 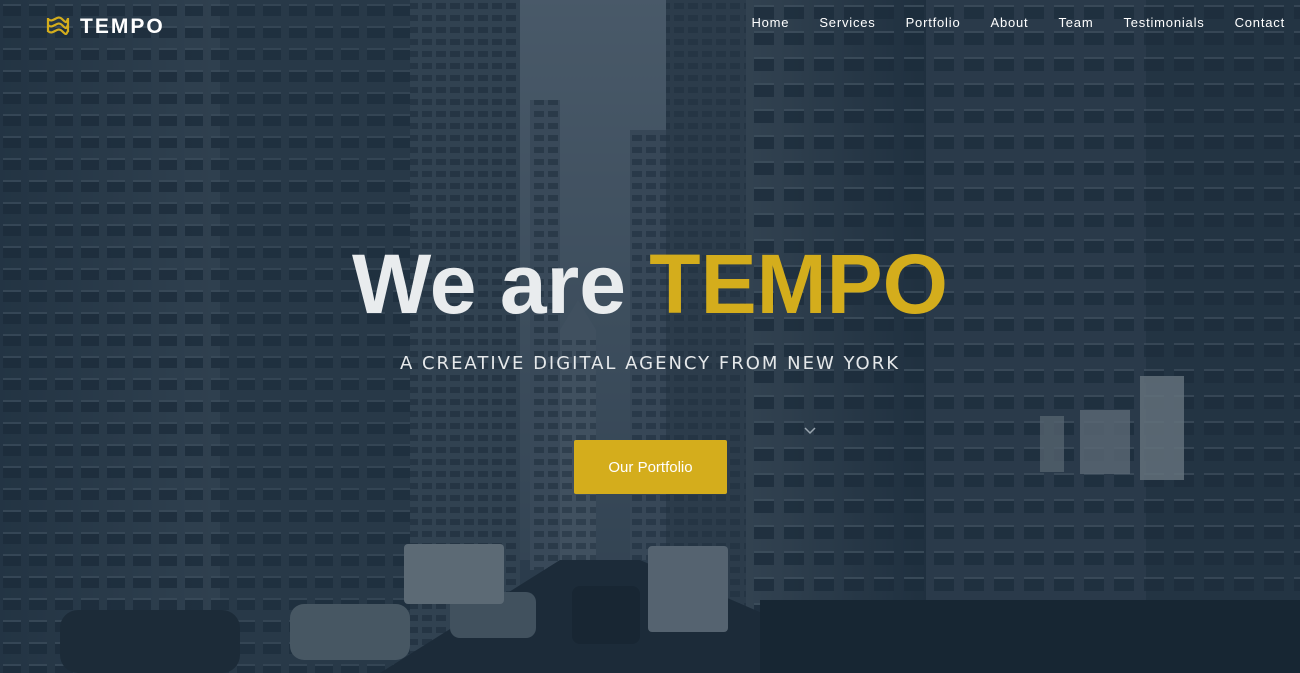 I want to click on brand-name: TEMPO, so click(x=122, y=26).